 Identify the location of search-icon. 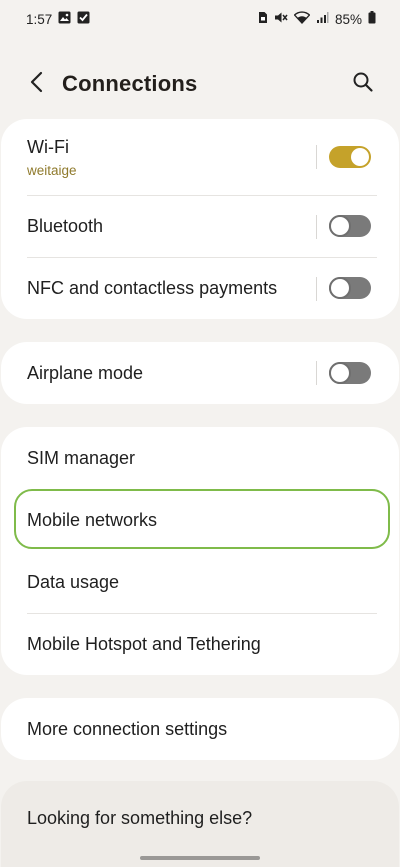
(363, 84).